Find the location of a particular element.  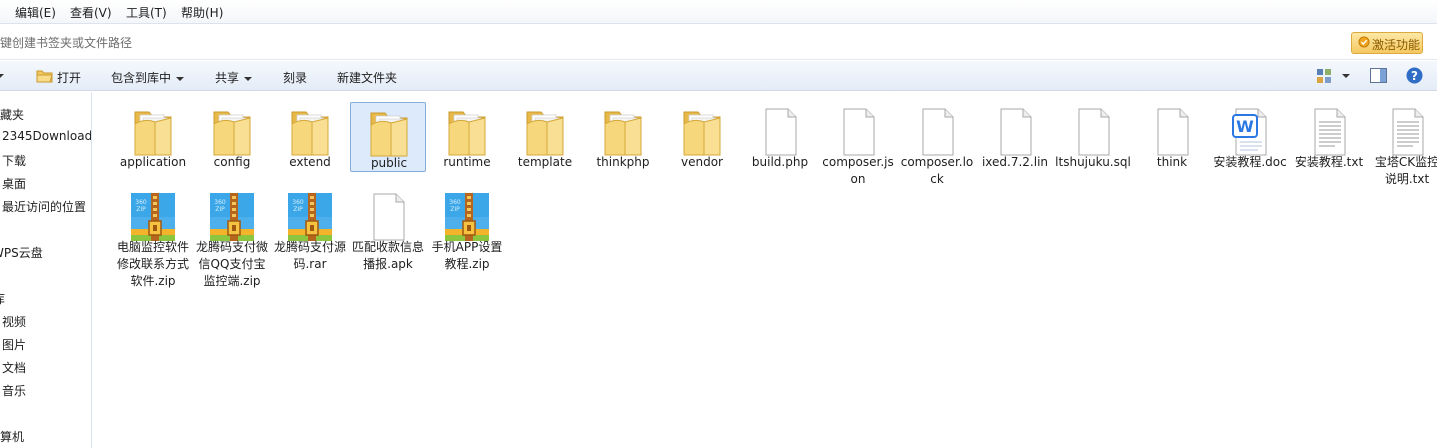

file-item: 360 ZIP 龙腾码支付微信QQ支付宝监控端.zip is located at coordinates (232, 246).